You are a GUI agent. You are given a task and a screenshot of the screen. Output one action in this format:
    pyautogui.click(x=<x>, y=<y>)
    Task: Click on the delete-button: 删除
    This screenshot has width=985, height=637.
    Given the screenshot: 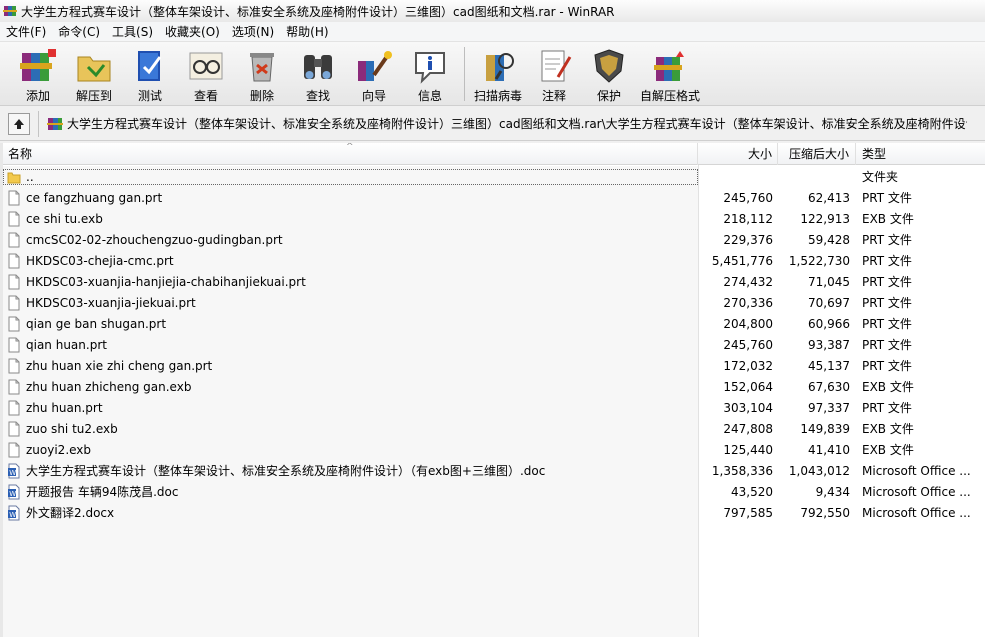 What is the action you would take?
    pyautogui.click(x=262, y=73)
    